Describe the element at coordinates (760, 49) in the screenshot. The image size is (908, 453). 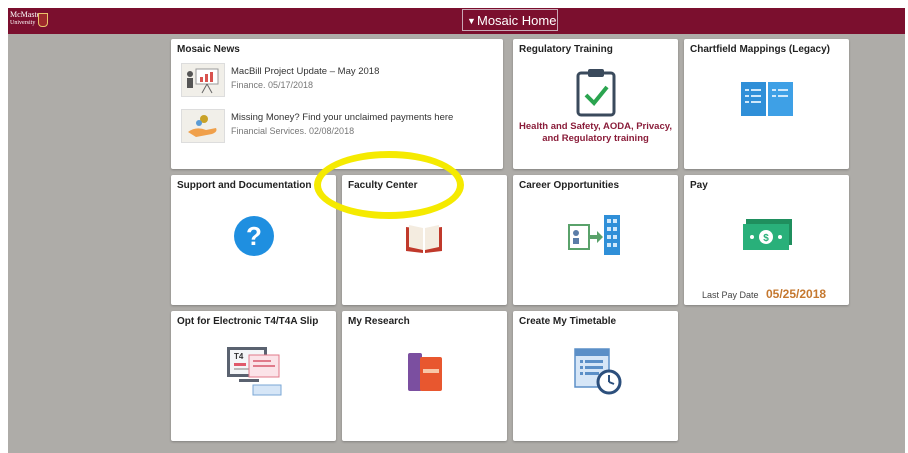
I see `tile-title: Chartfield Mappings (Legacy)` at that location.